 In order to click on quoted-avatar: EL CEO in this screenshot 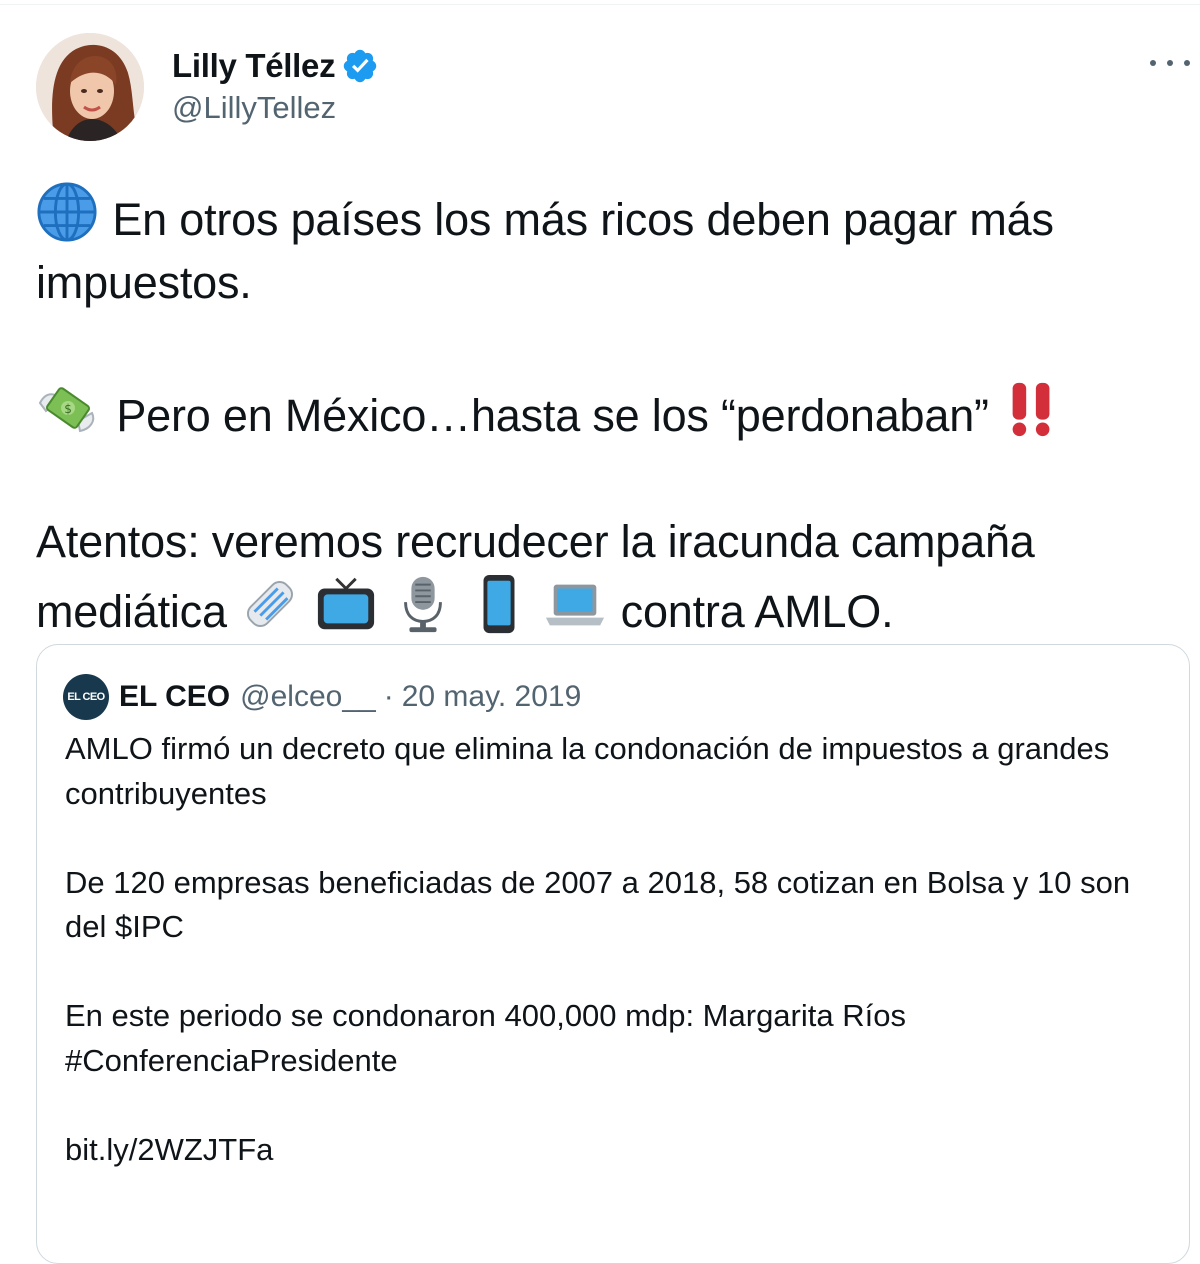, I will do `click(86, 697)`.